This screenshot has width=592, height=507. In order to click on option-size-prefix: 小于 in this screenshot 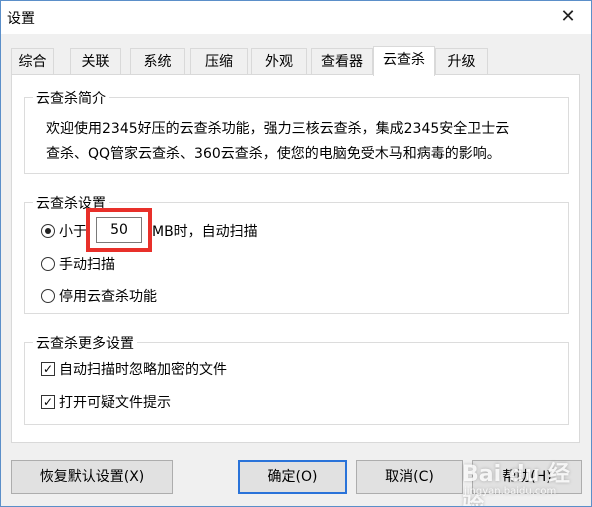, I will do `click(73, 232)`.